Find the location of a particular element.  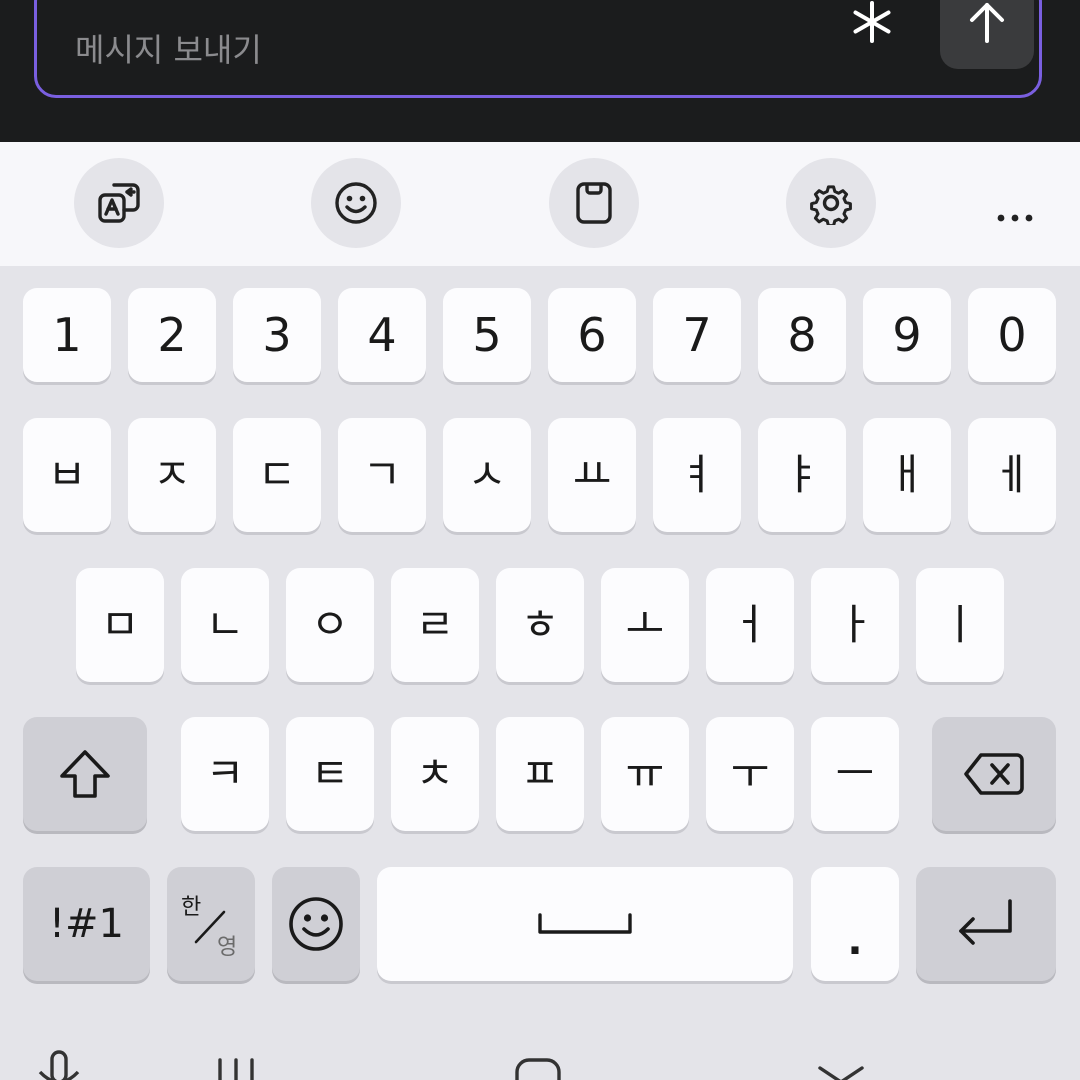

key-7: 7 is located at coordinates (697, 335).